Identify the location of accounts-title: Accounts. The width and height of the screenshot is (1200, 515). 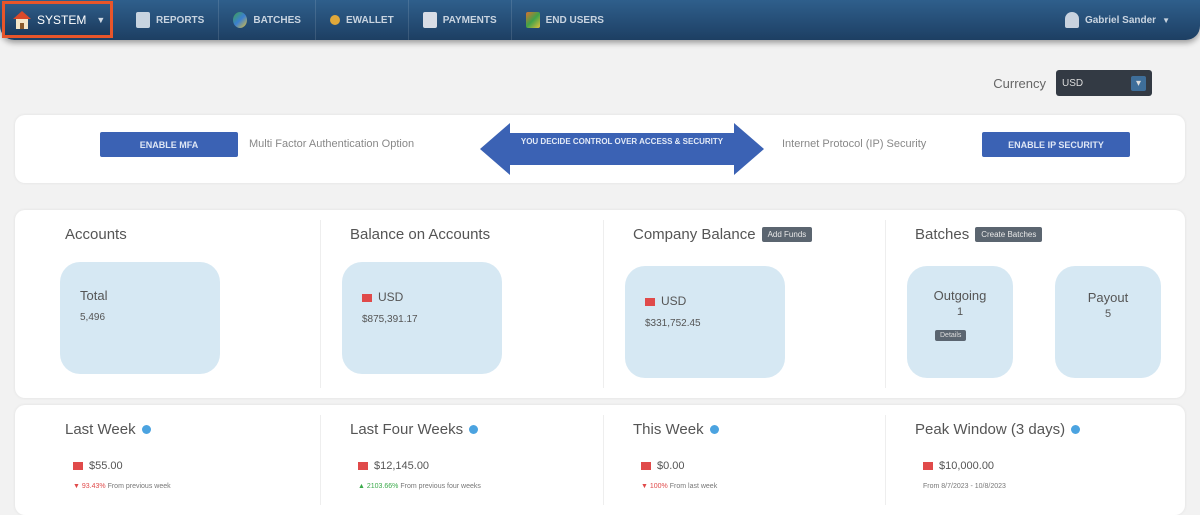
(96, 234).